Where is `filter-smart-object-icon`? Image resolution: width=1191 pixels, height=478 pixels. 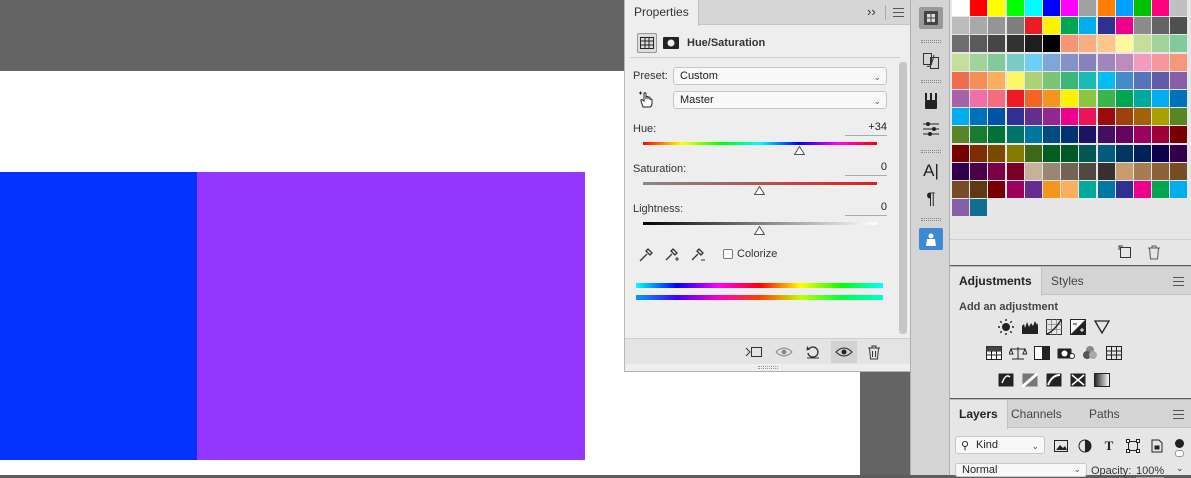 filter-smart-object-icon is located at coordinates (1157, 446).